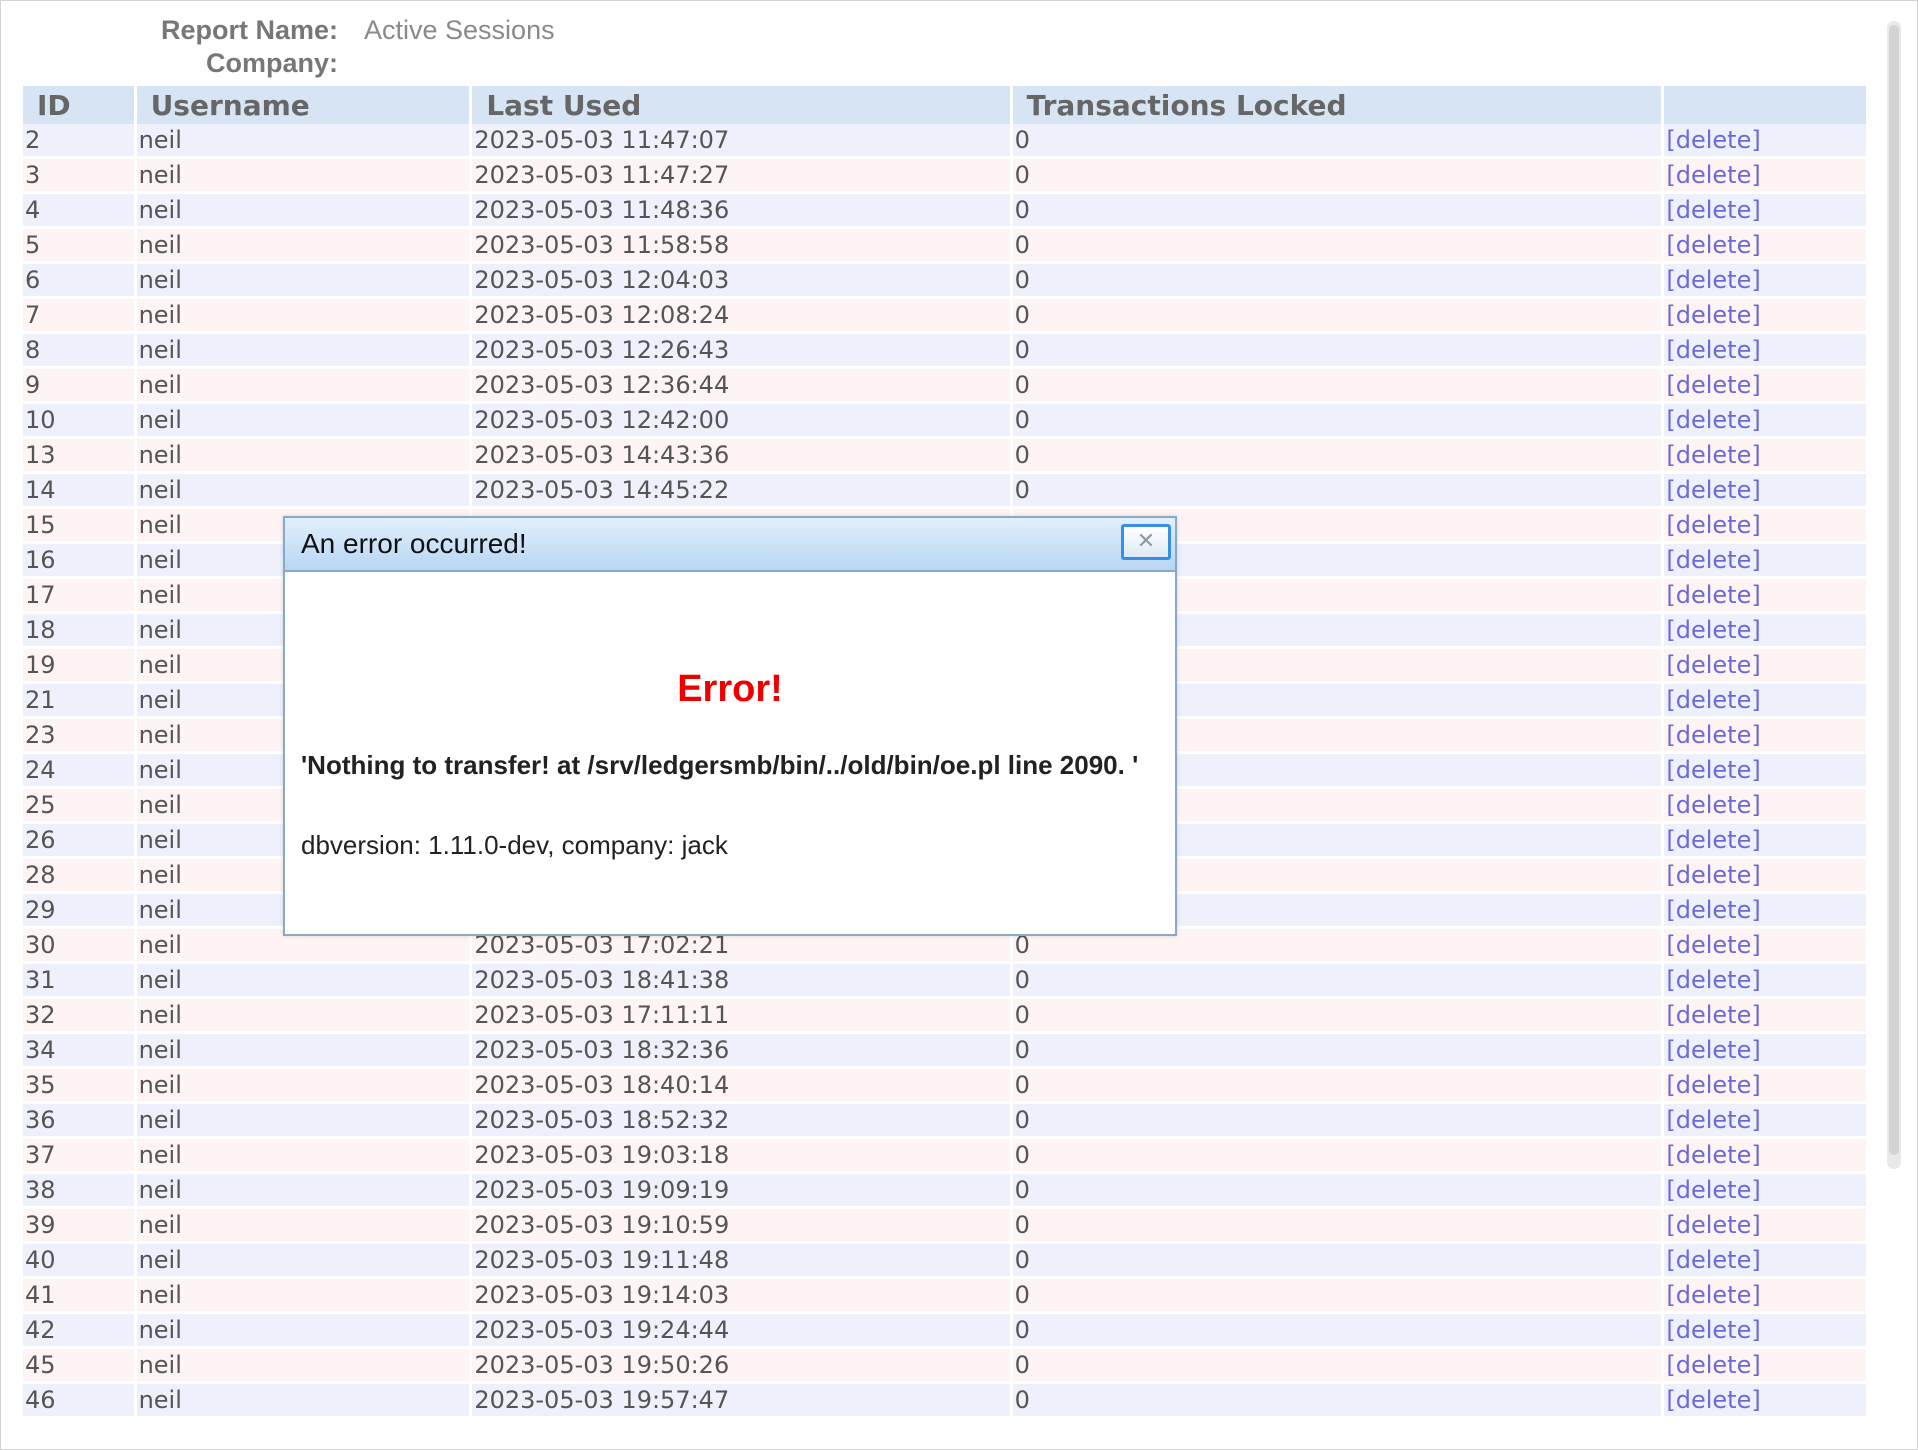 Image resolution: width=1918 pixels, height=1450 pixels. I want to click on cell-id: 37, so click(78, 1156).